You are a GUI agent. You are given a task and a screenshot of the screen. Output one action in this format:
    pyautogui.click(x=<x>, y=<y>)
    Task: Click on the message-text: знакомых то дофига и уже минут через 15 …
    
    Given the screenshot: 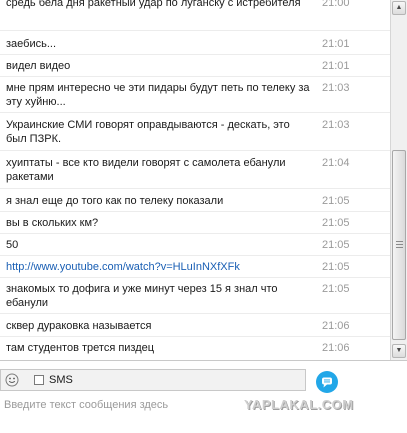 What is the action you would take?
    pyautogui.click(x=142, y=296)
    